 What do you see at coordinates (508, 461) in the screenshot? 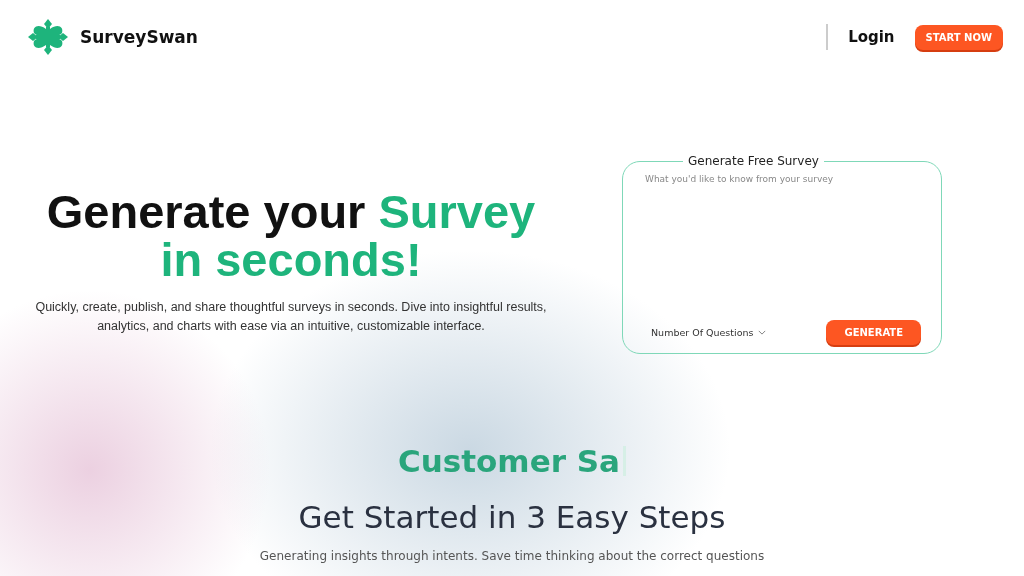
I see `typing-headline: Customer Sa` at bounding box center [508, 461].